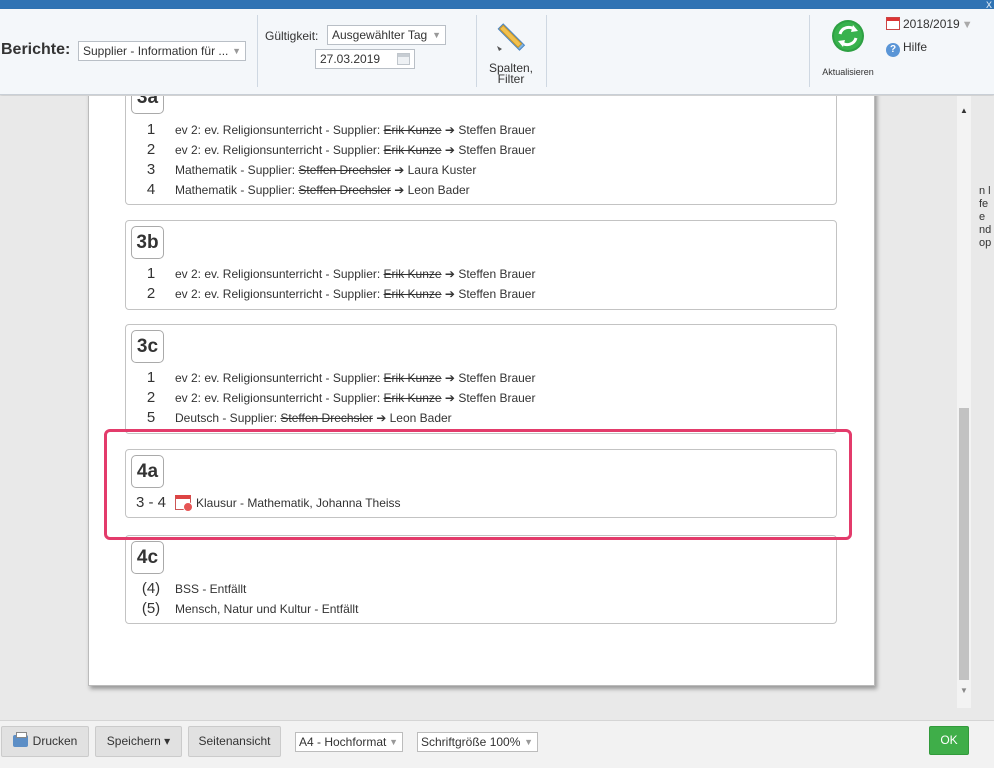 The image size is (994, 768). Describe the element at coordinates (147, 105) in the screenshot. I see `class-label: 3a` at that location.